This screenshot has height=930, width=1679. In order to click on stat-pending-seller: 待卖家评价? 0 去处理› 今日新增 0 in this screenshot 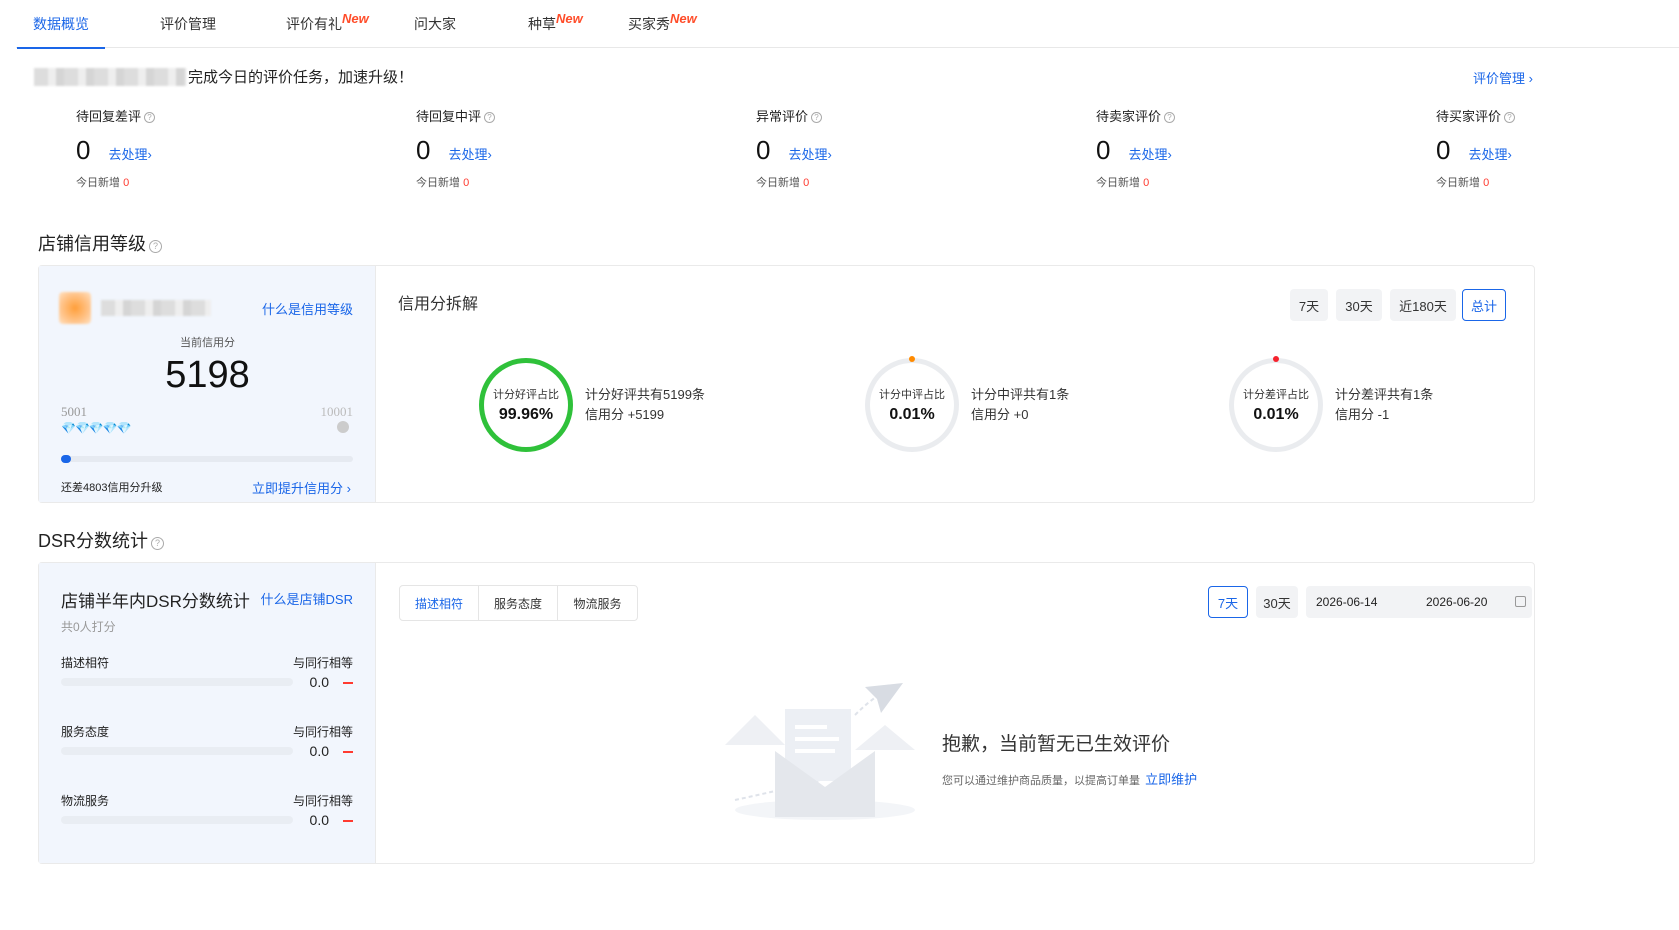, I will do `click(1196, 148)`.